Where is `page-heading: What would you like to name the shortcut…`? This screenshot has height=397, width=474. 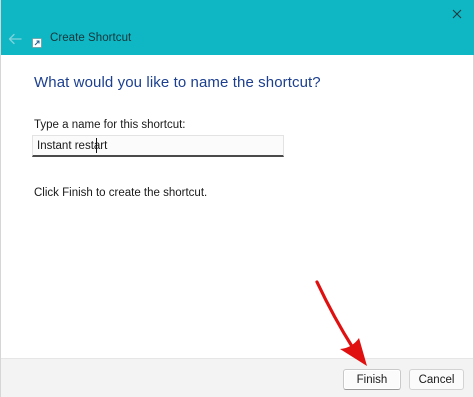
page-heading: What would you like to name the shortcut… is located at coordinates (177, 82).